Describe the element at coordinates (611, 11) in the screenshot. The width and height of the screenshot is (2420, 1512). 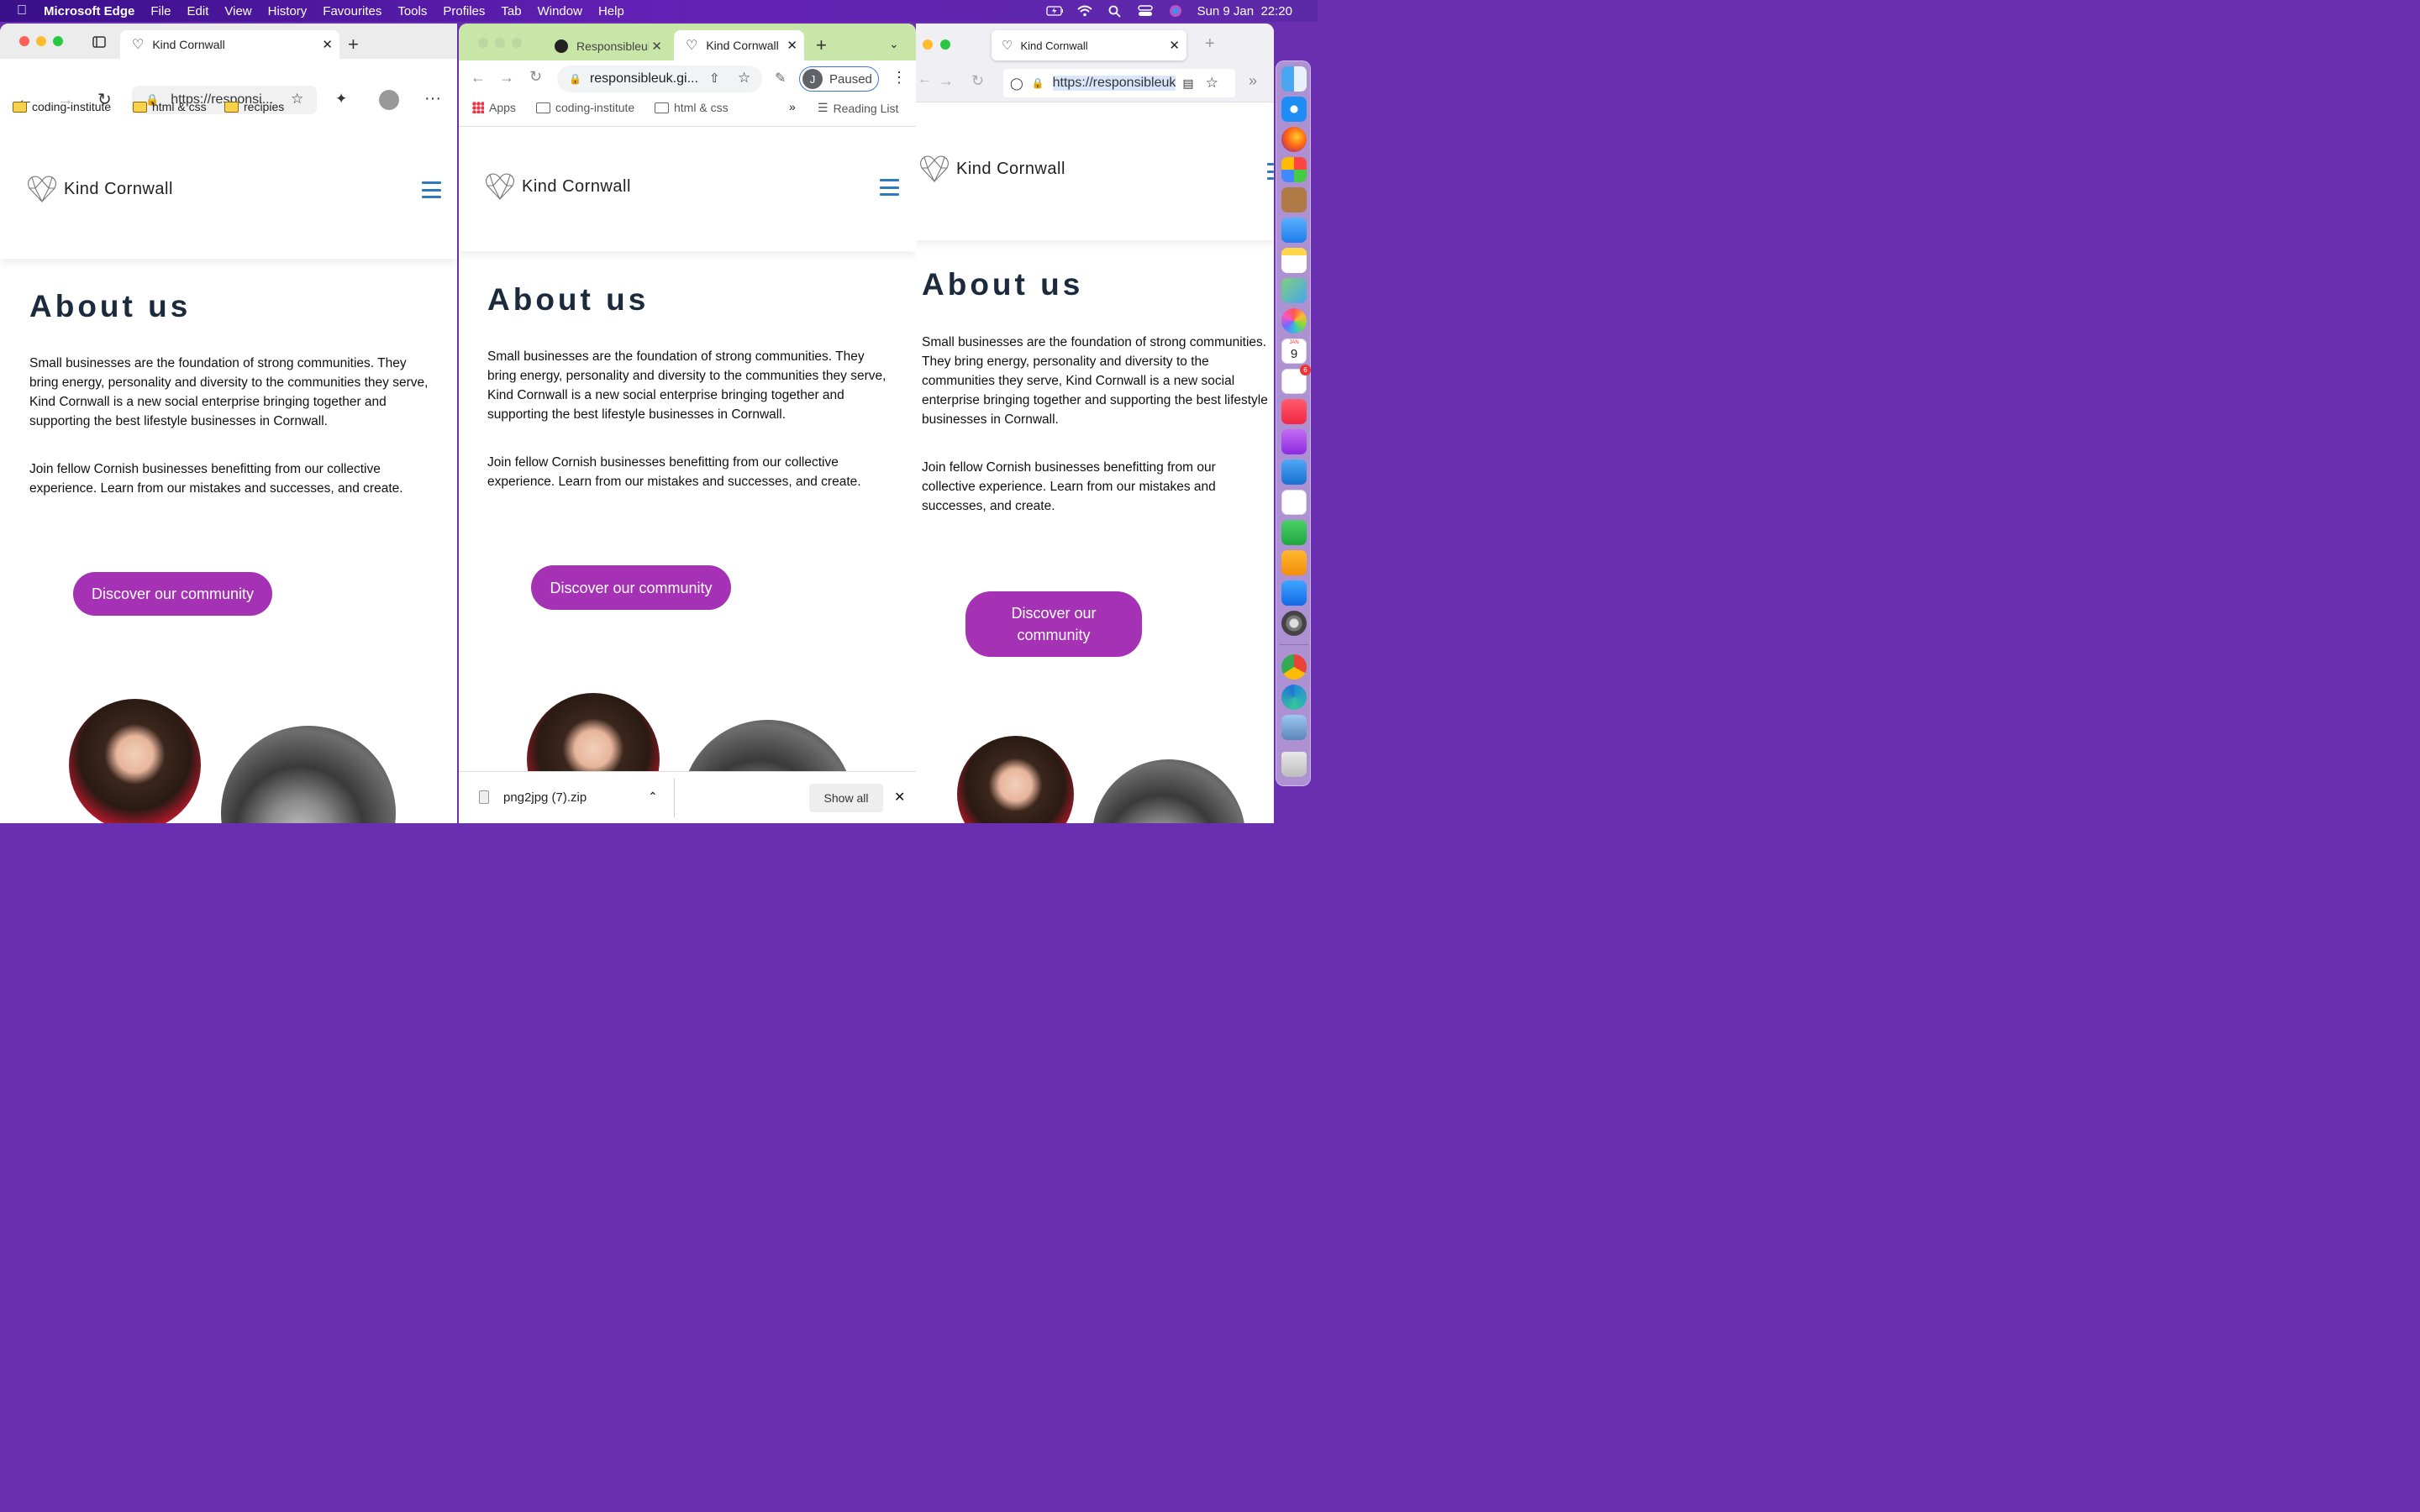
I see `menu-help: Help` at that location.